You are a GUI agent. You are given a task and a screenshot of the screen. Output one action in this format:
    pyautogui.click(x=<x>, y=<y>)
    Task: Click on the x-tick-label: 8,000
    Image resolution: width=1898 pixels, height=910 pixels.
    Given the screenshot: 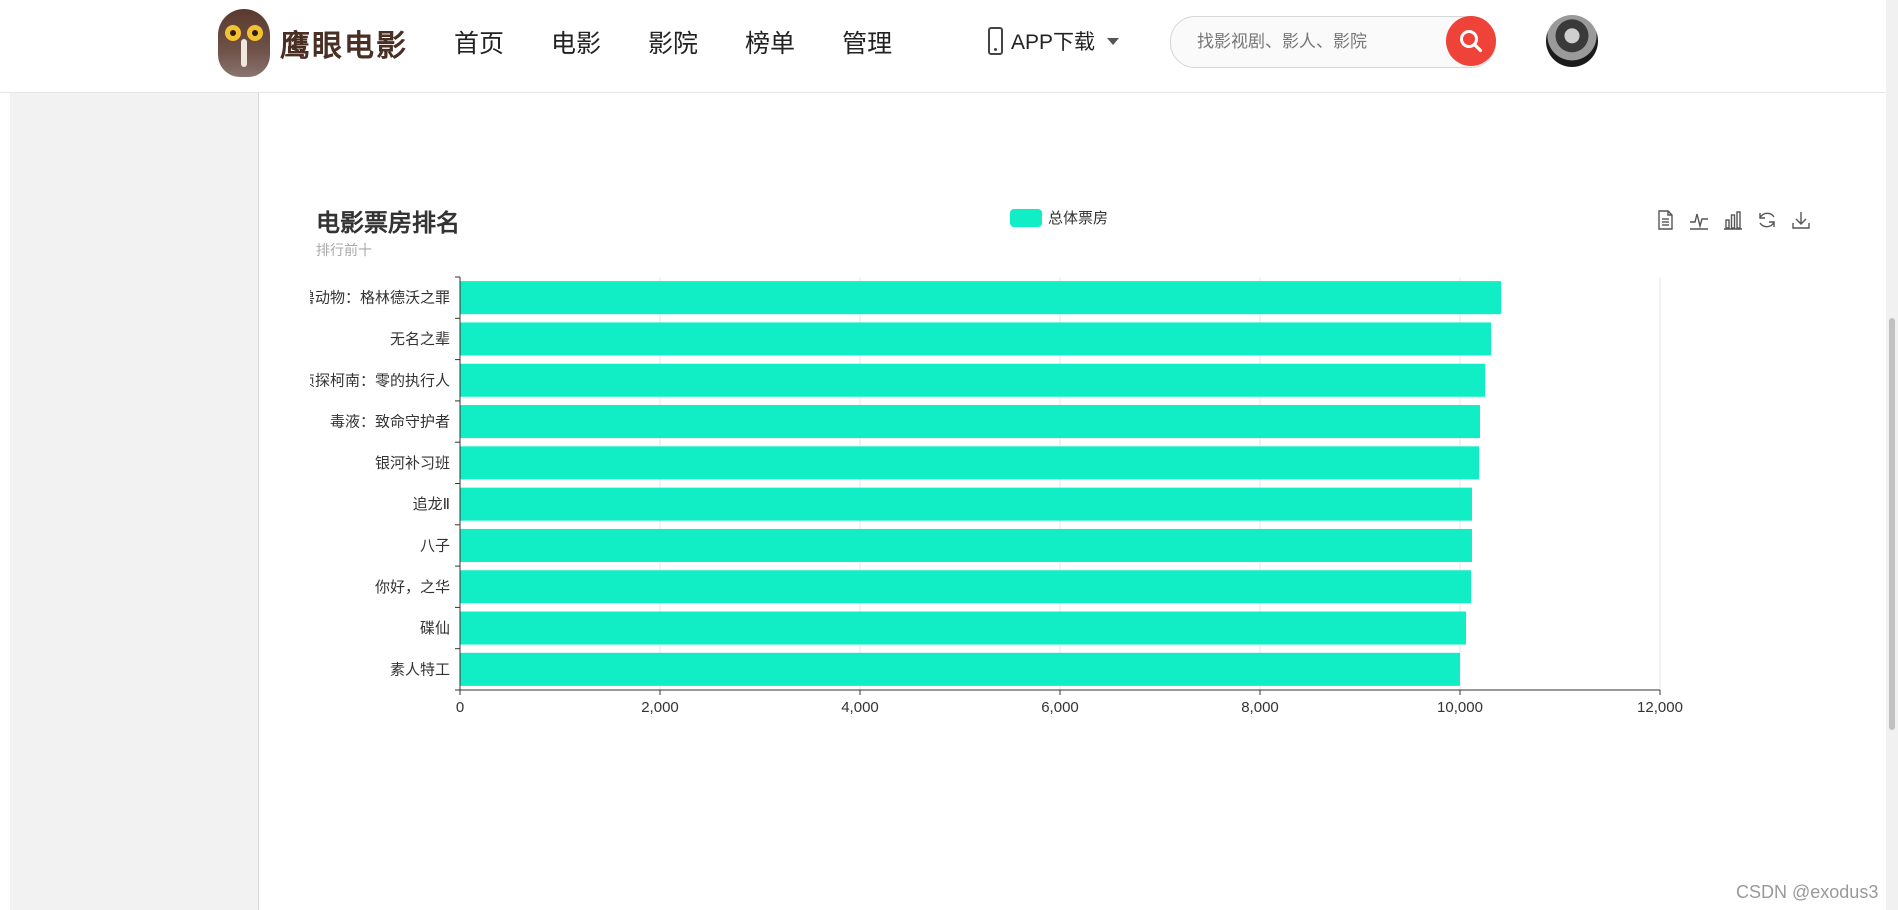 What is the action you would take?
    pyautogui.click(x=1260, y=707)
    